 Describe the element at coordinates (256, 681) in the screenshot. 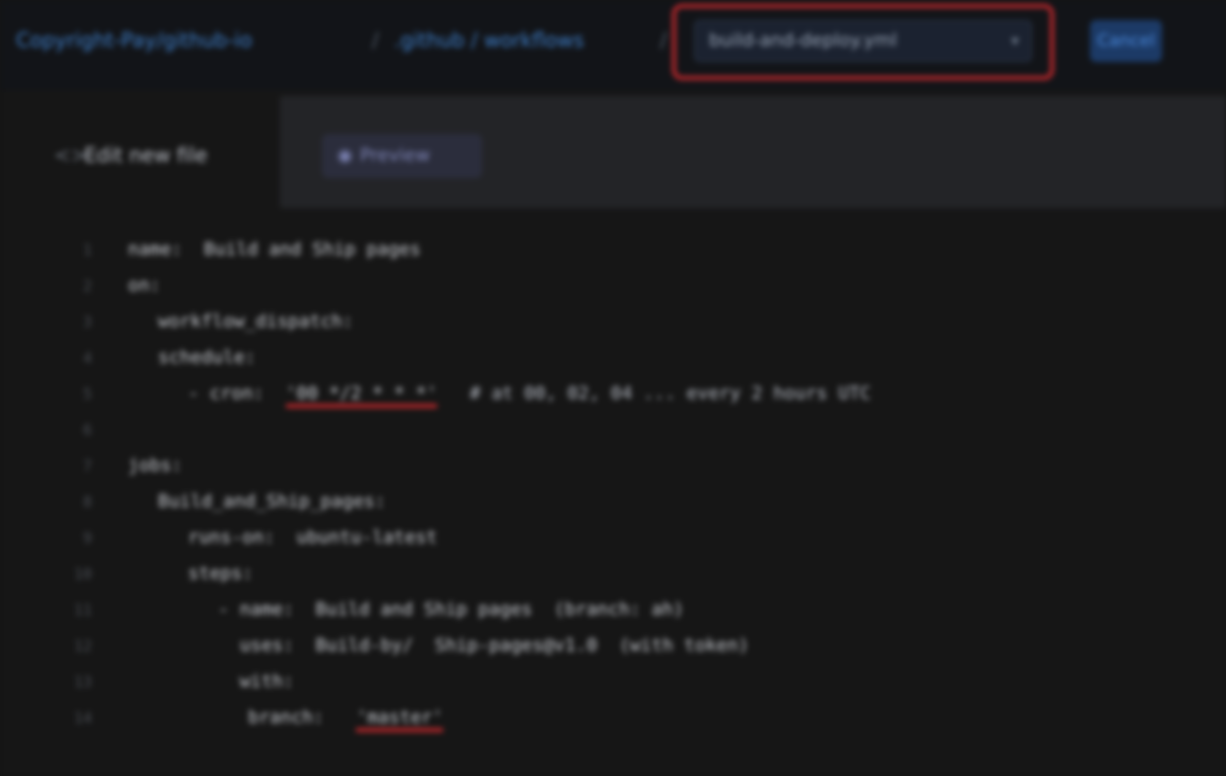

I see `line-content: with:` at that location.